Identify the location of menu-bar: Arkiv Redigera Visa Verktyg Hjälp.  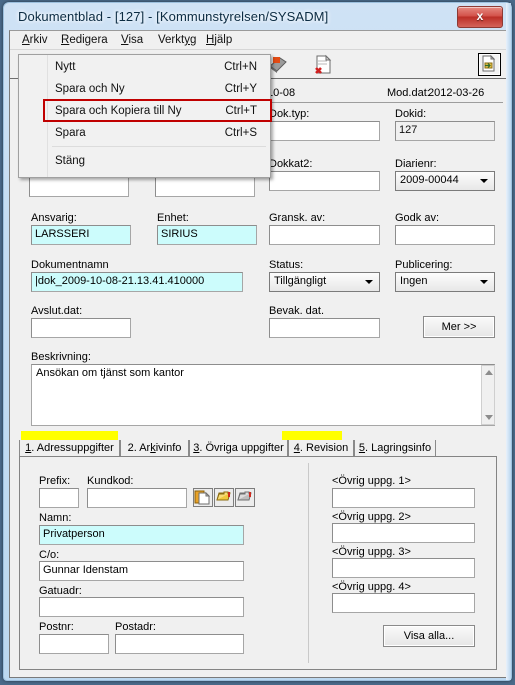
(258, 40).